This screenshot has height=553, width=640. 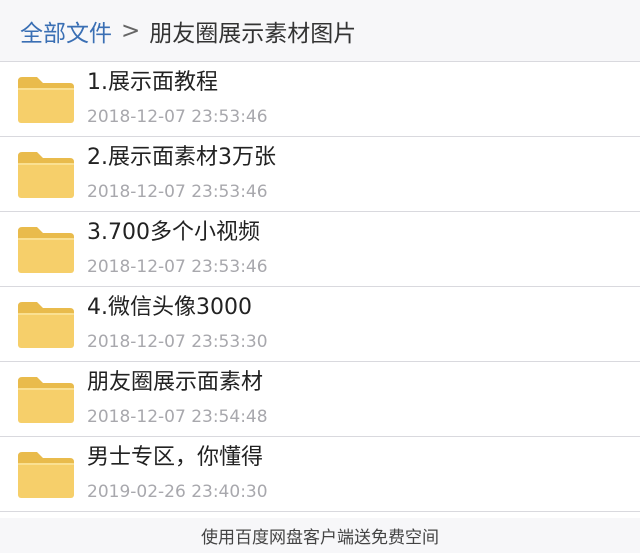 I want to click on footer-promo: 使用百度网盘客户端送免费空间, so click(x=320, y=535).